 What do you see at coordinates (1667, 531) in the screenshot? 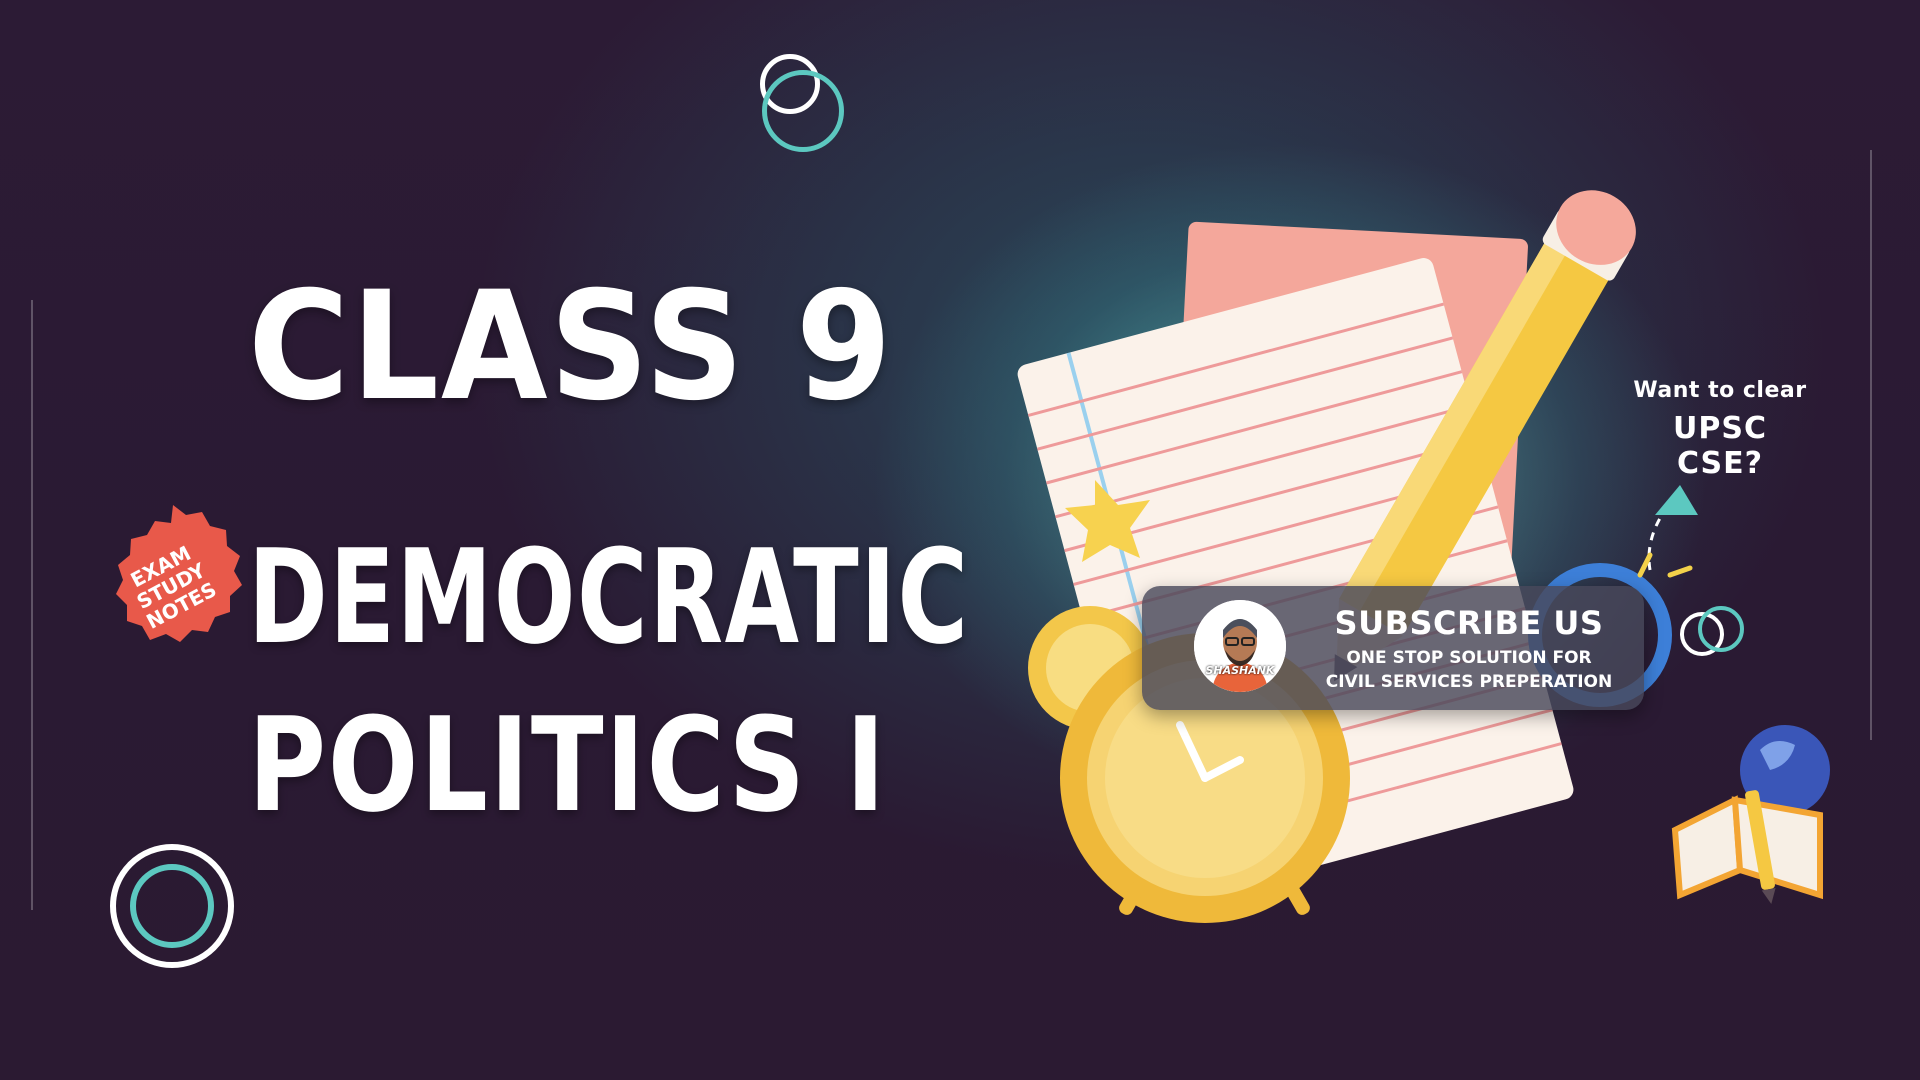
I see `arrow-up-icon` at bounding box center [1667, 531].